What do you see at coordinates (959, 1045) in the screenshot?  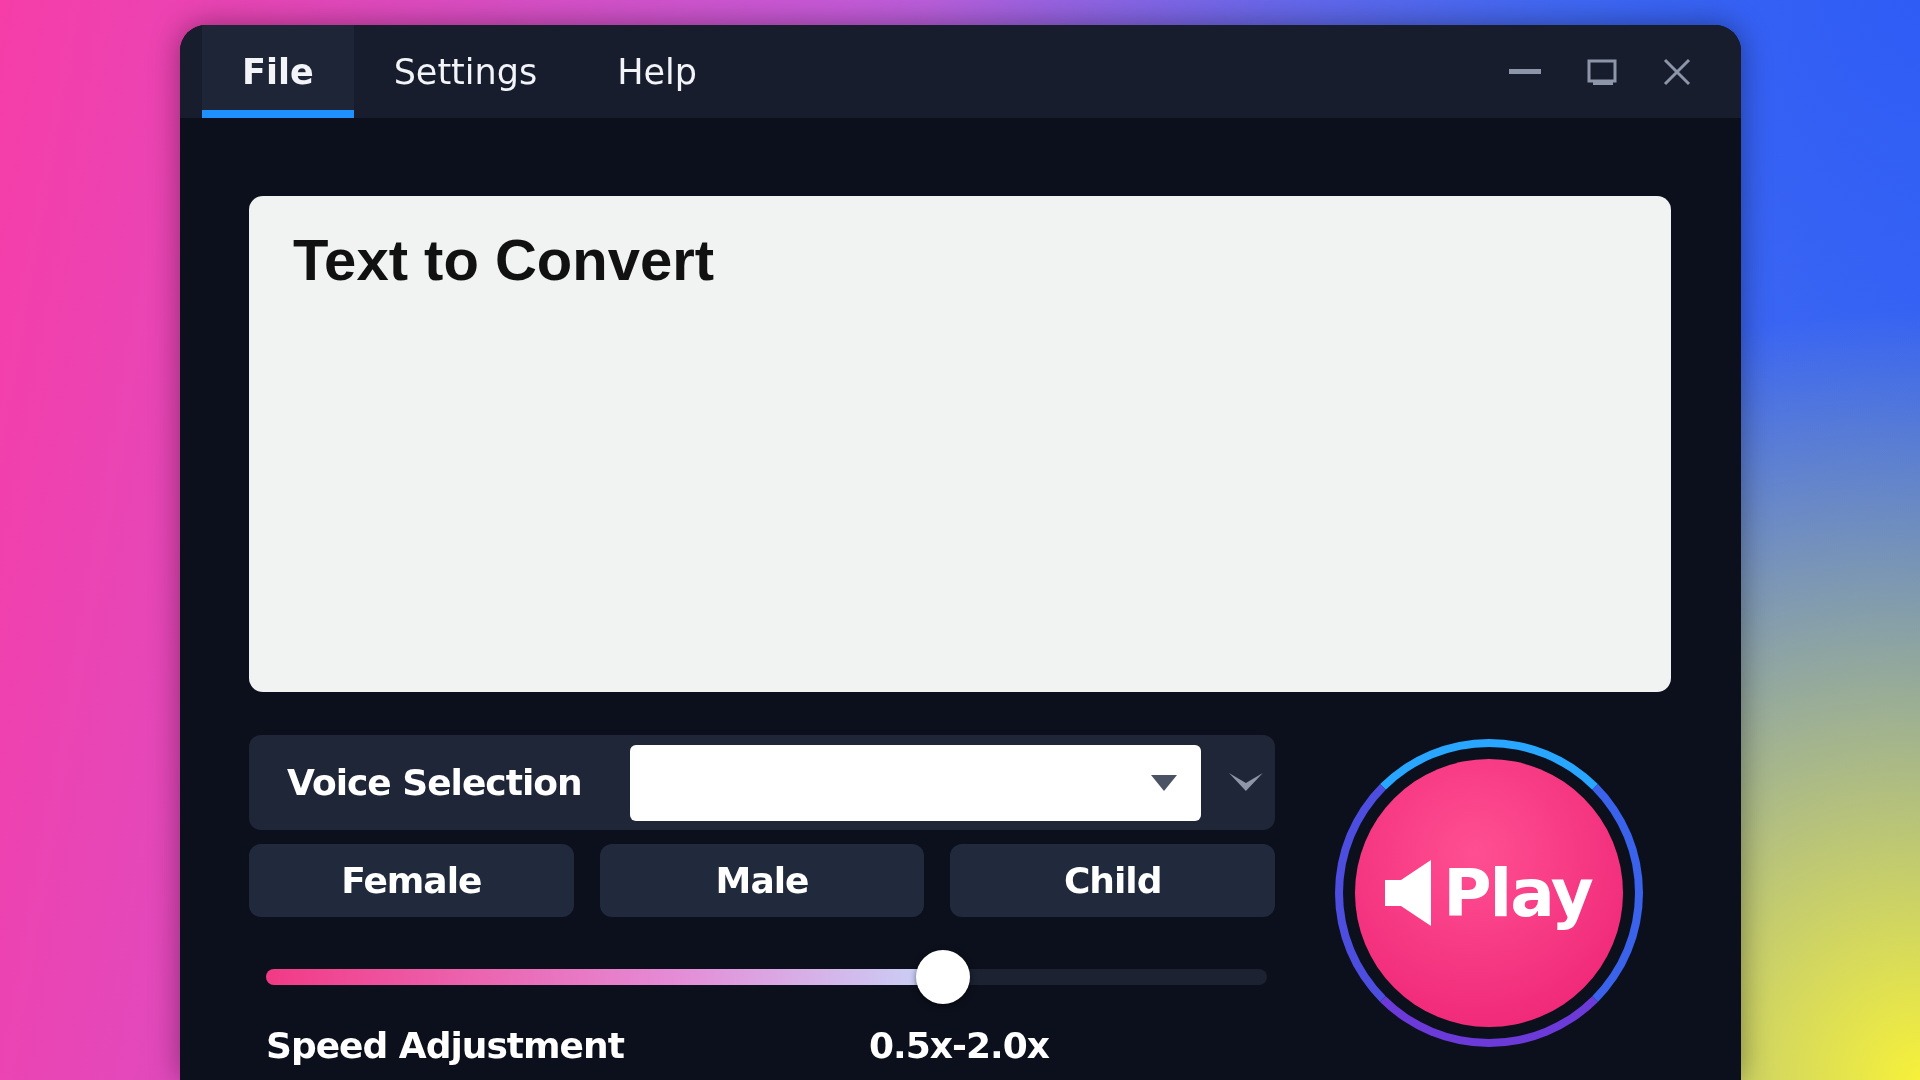 I see `speed-range: 0.5x-2.0x` at bounding box center [959, 1045].